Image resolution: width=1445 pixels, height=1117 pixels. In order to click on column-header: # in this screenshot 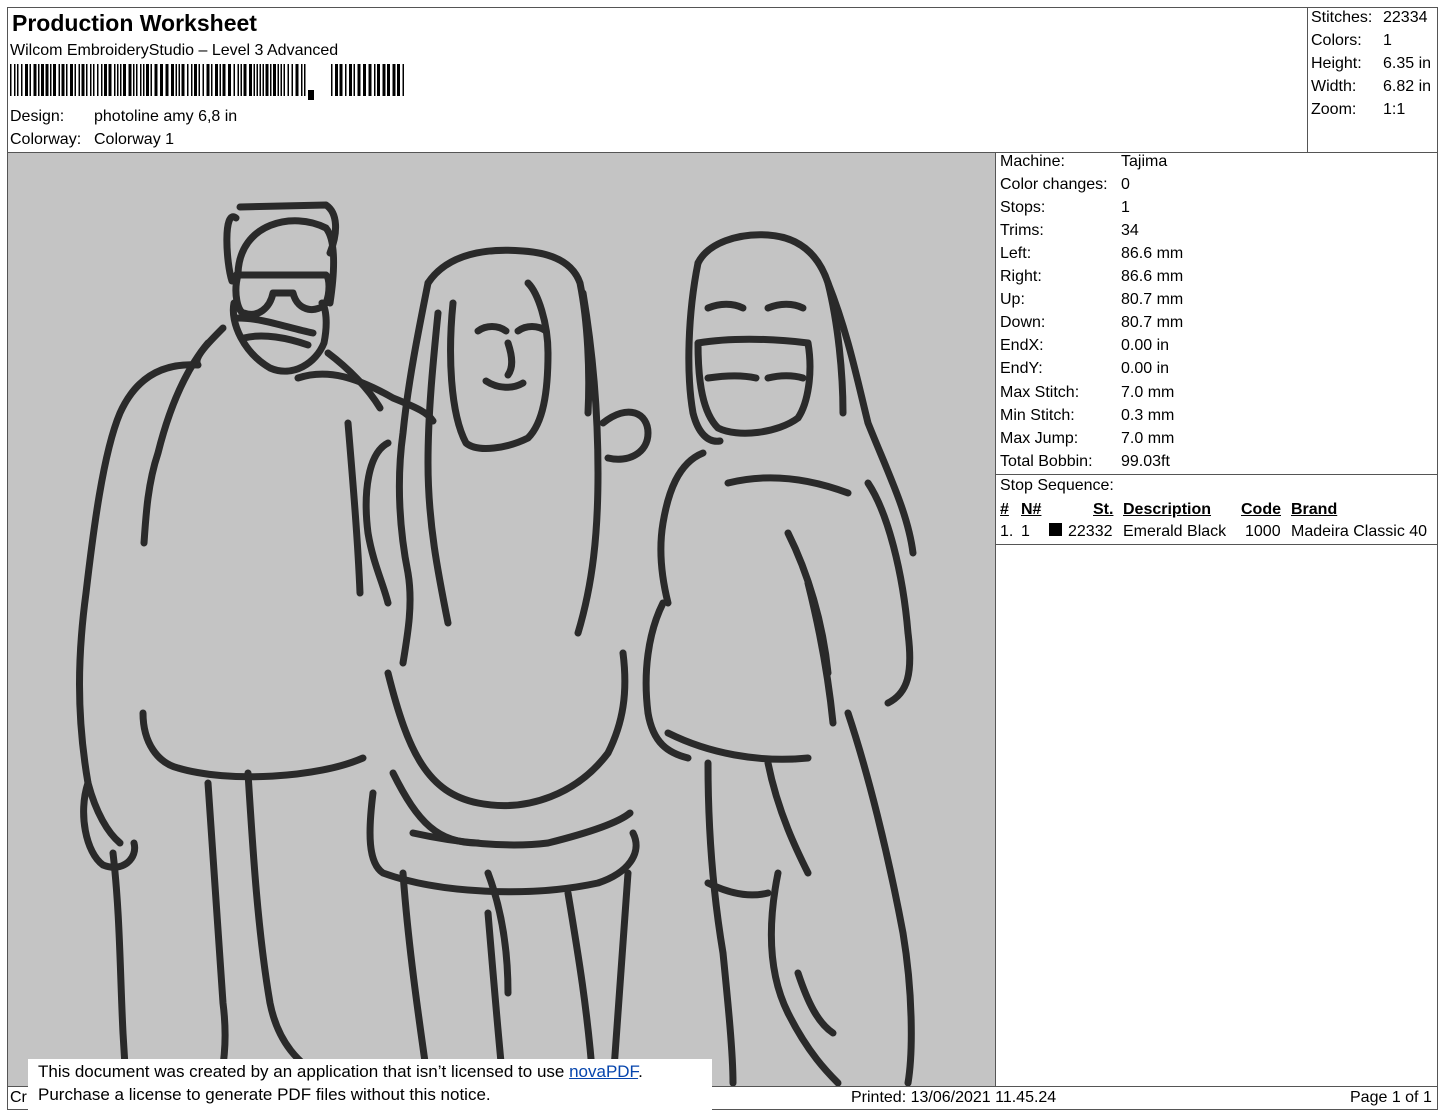, I will do `click(1004, 509)`.